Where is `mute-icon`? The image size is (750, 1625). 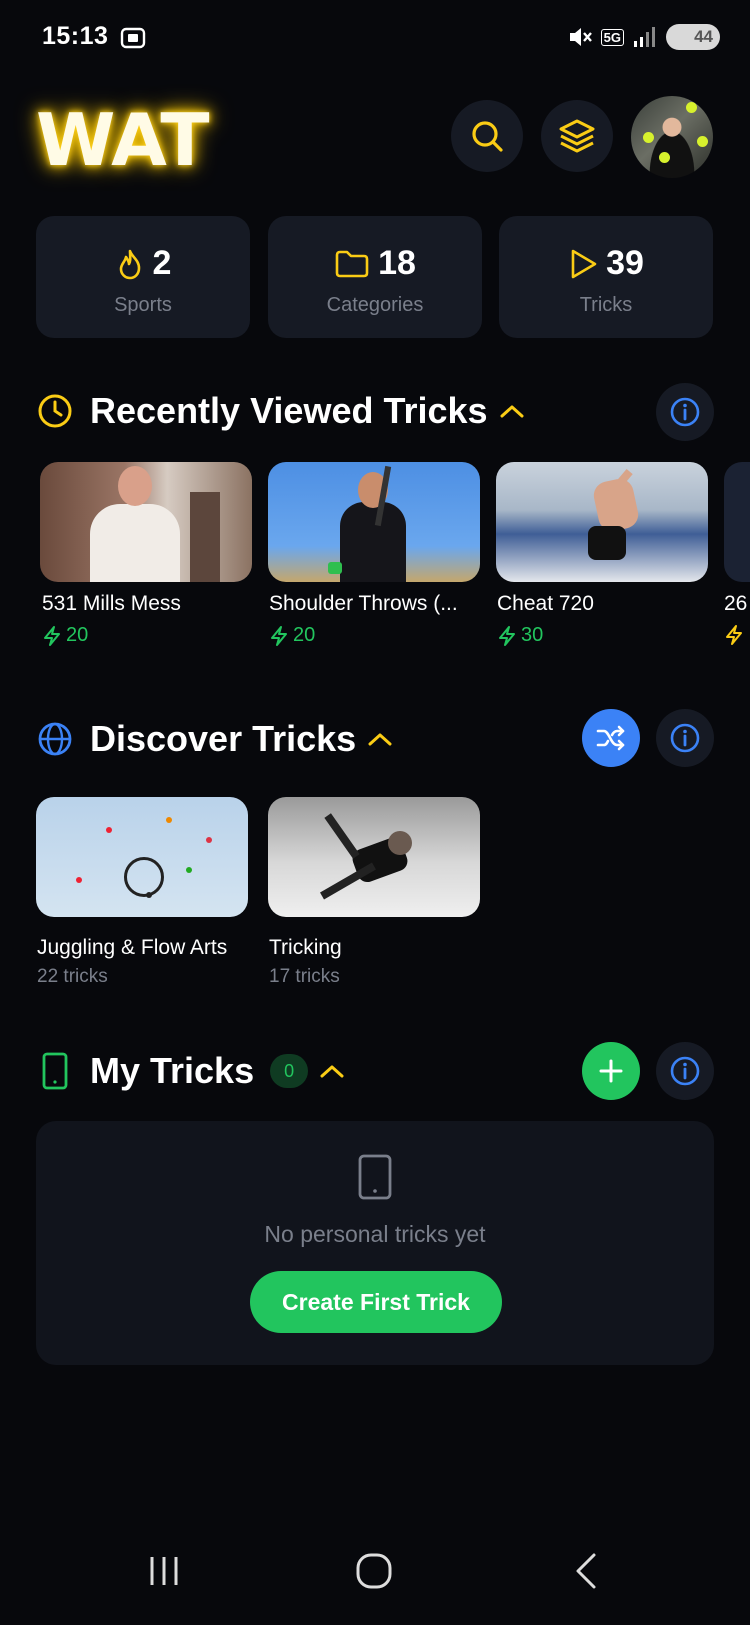
mute-icon is located at coordinates (580, 37).